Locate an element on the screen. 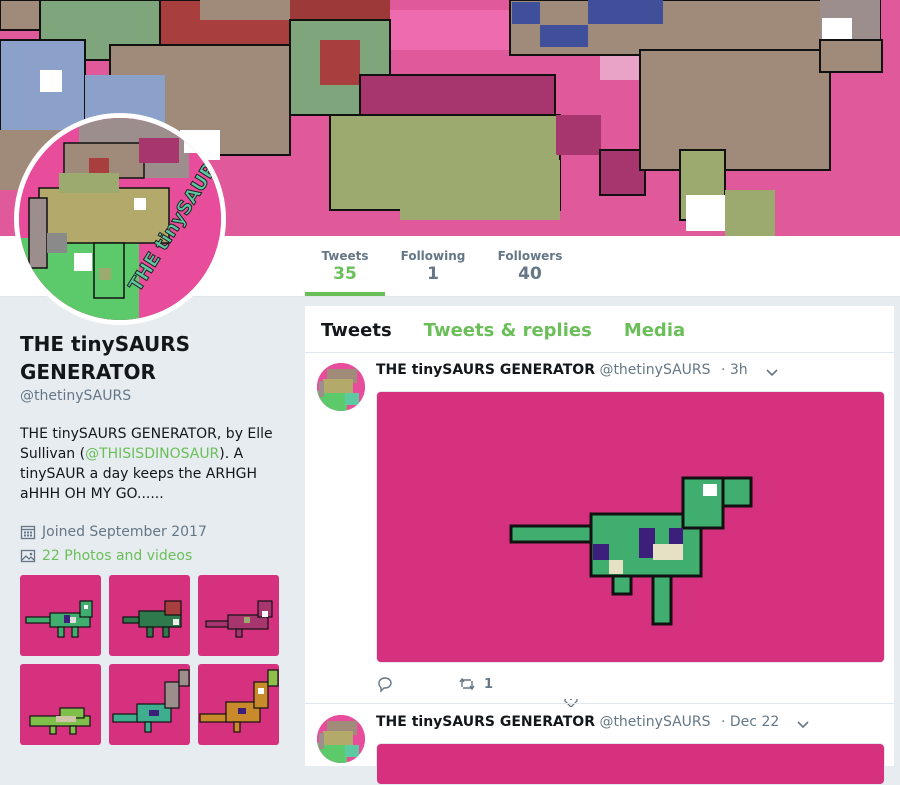 This screenshot has height=785, width=900. tab-tweets: Tweets is located at coordinates (356, 329).